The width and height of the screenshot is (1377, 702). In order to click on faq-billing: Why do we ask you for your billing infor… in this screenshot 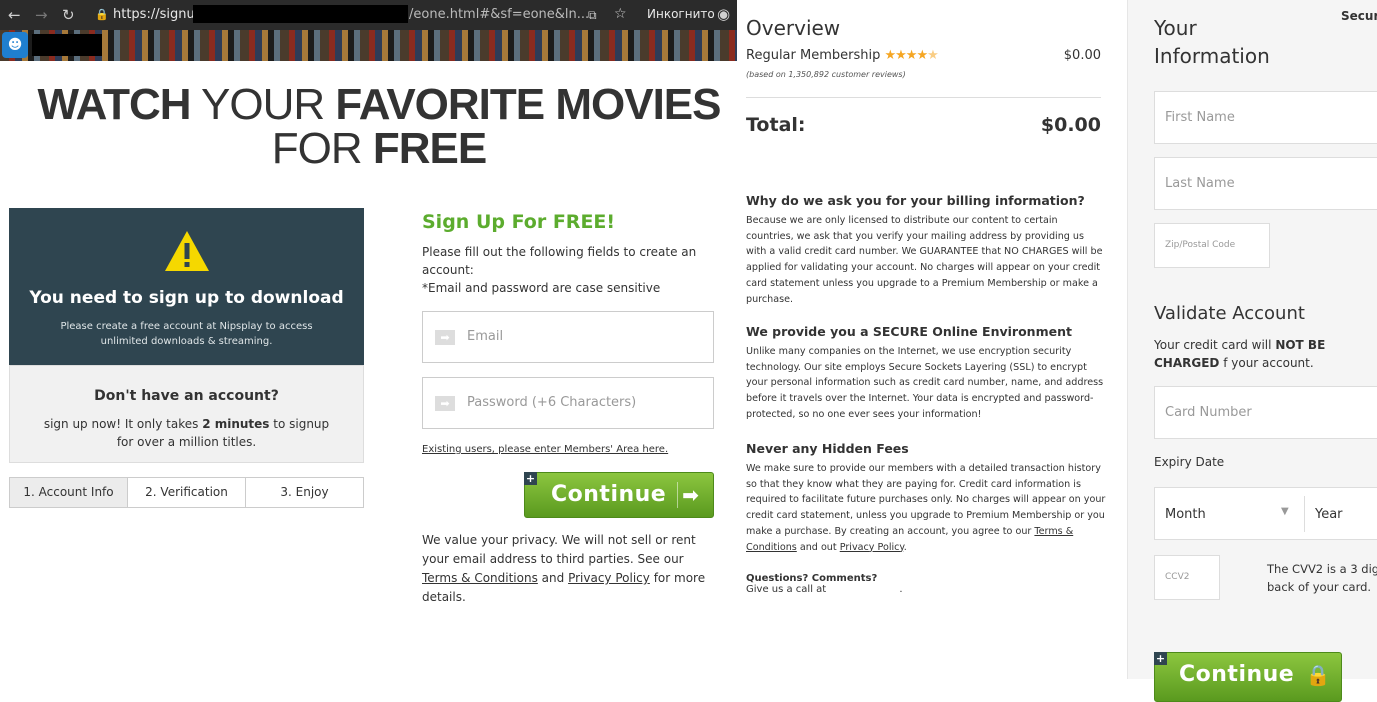, I will do `click(924, 249)`.